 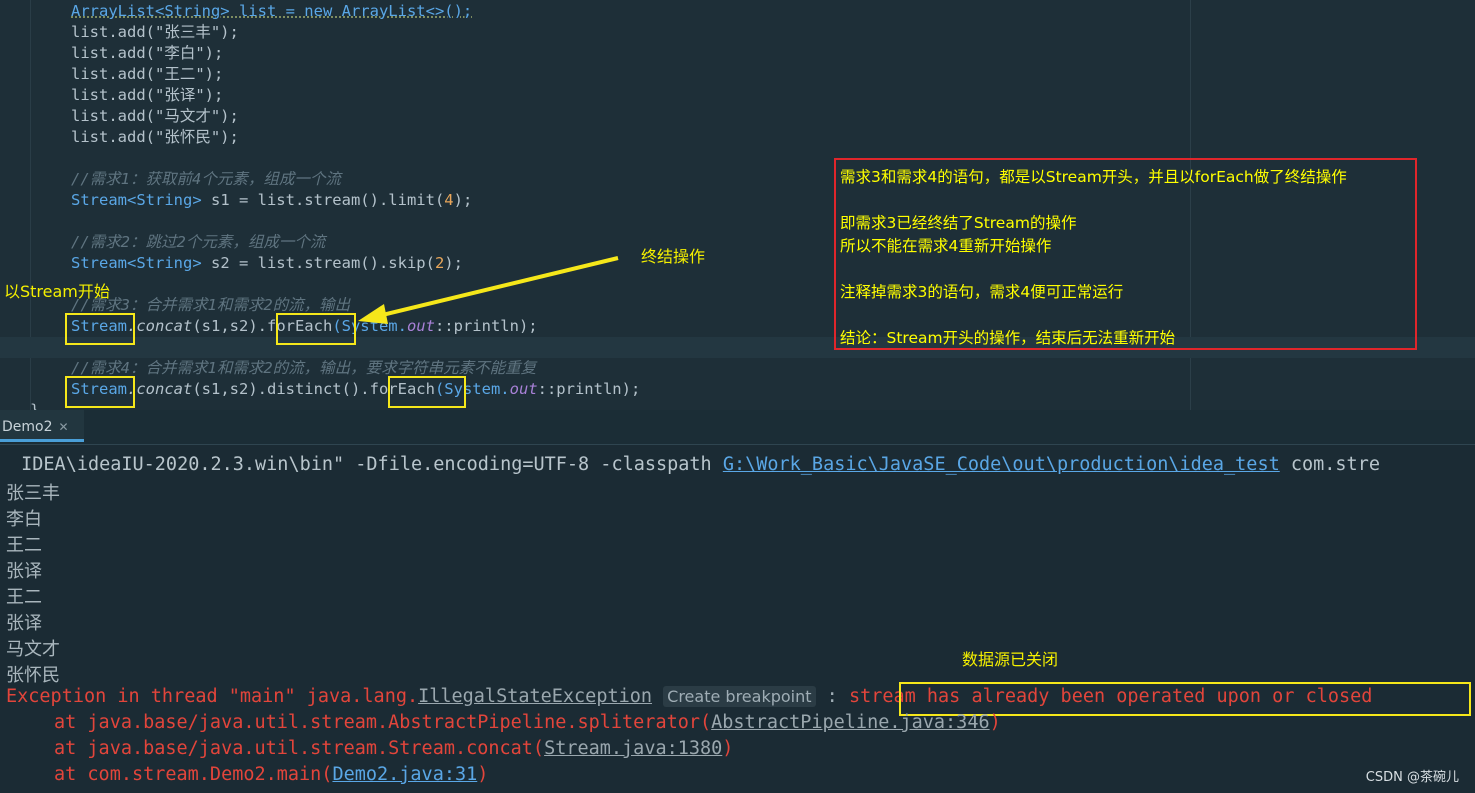 I want to click on stream-start-label: 以Stream开始, so click(x=57, y=291).